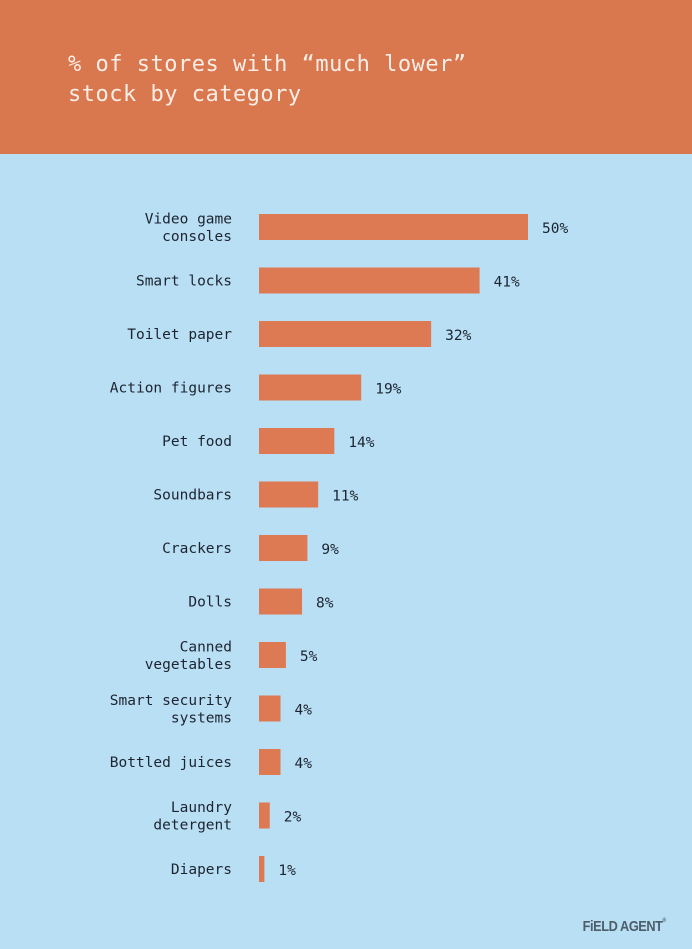 This screenshot has height=949, width=692. Describe the element at coordinates (188, 219) in the screenshot. I see `category-label: Video game` at that location.